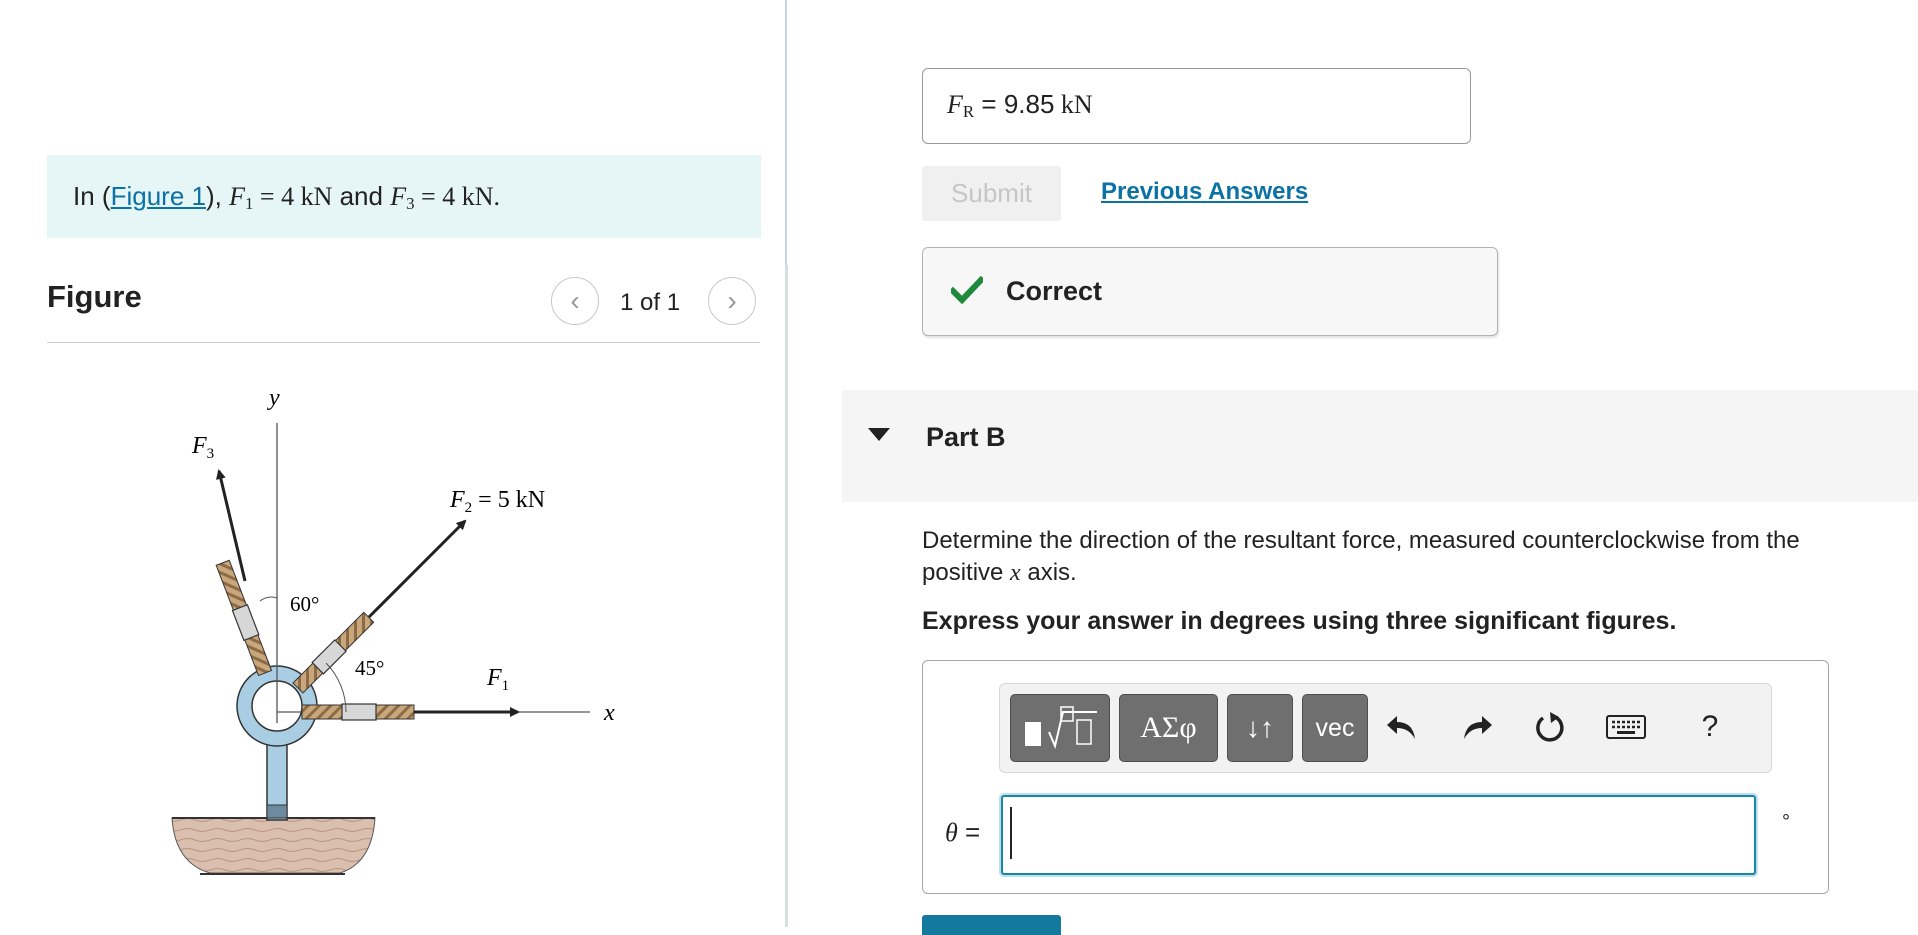 Image resolution: width=1918 pixels, height=935 pixels. I want to click on f1-fitting, so click(359, 712).